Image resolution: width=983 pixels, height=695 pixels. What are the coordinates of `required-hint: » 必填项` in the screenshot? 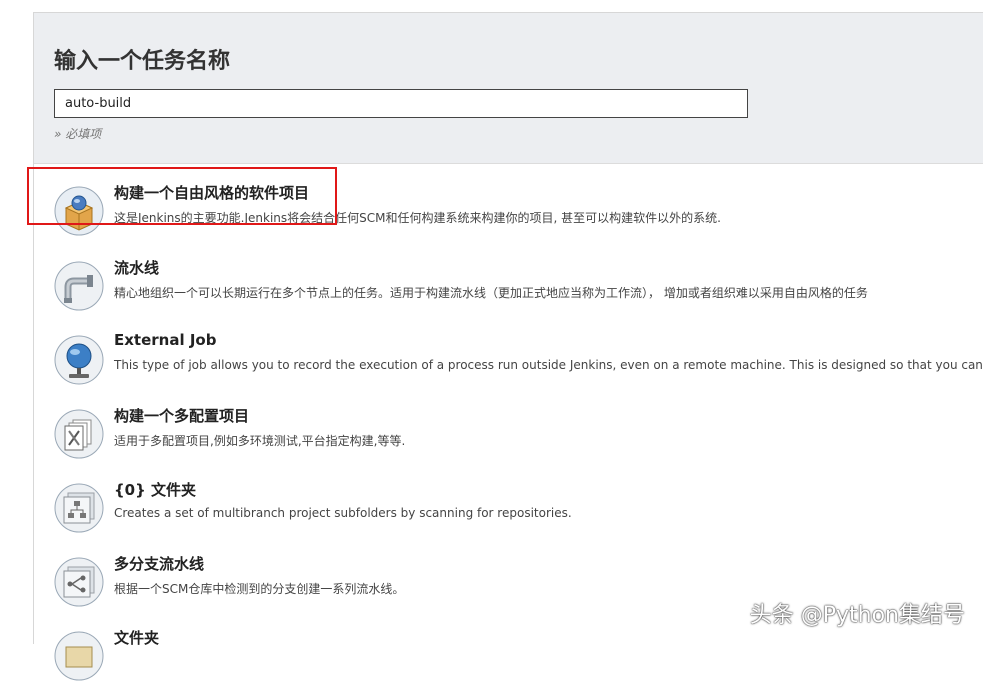 It's located at (78, 134).